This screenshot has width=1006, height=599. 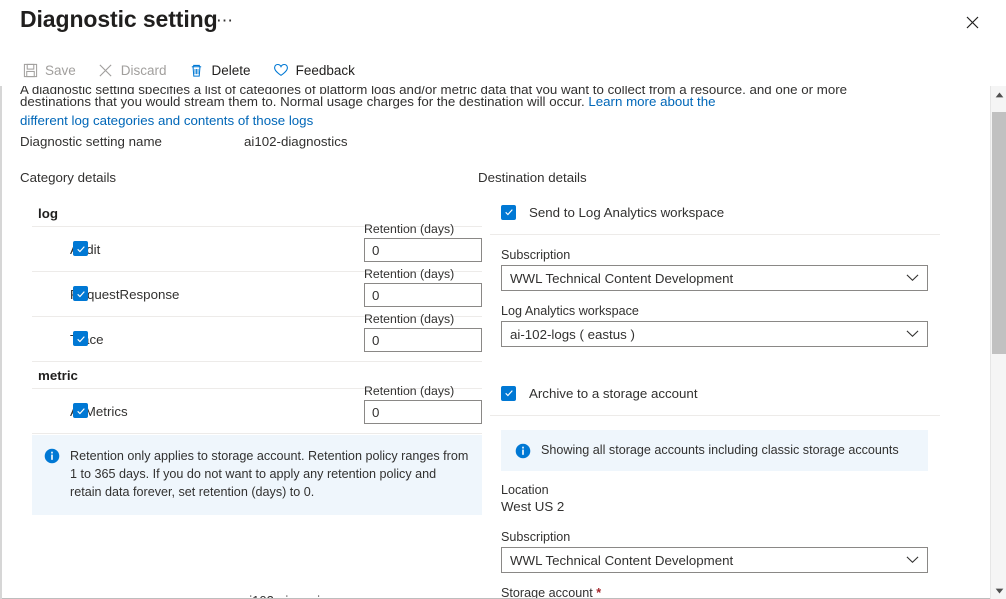 I want to click on retention-input-requestresponse, so click(x=423, y=295).